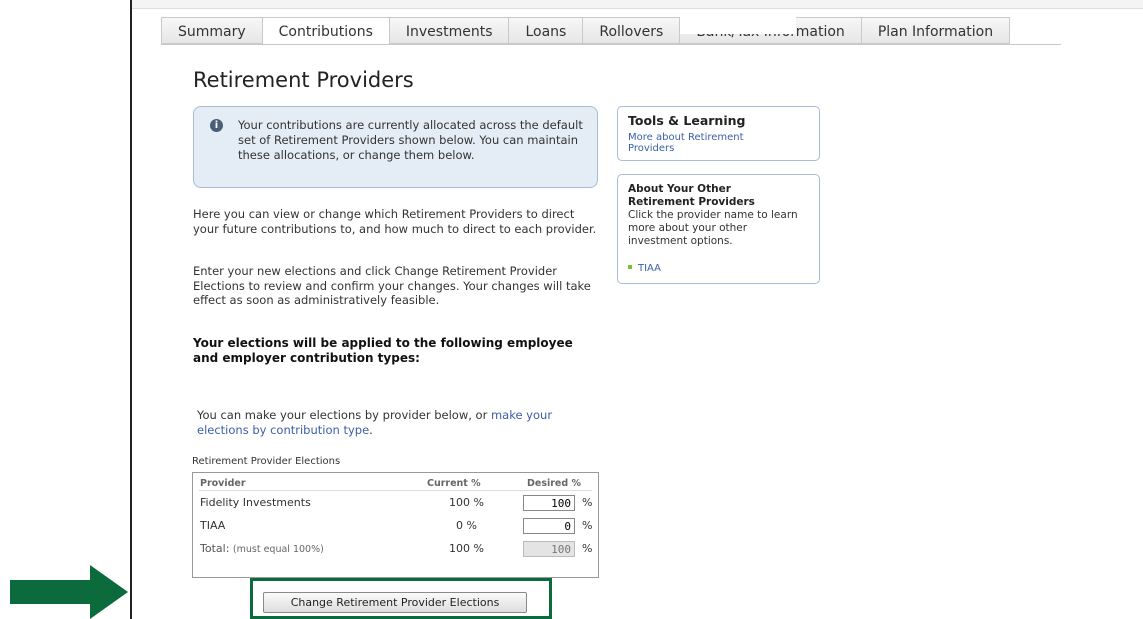 Image resolution: width=1143 pixels, height=619 pixels. What do you see at coordinates (325, 31) in the screenshot?
I see `tab-contributions: Contributions` at bounding box center [325, 31].